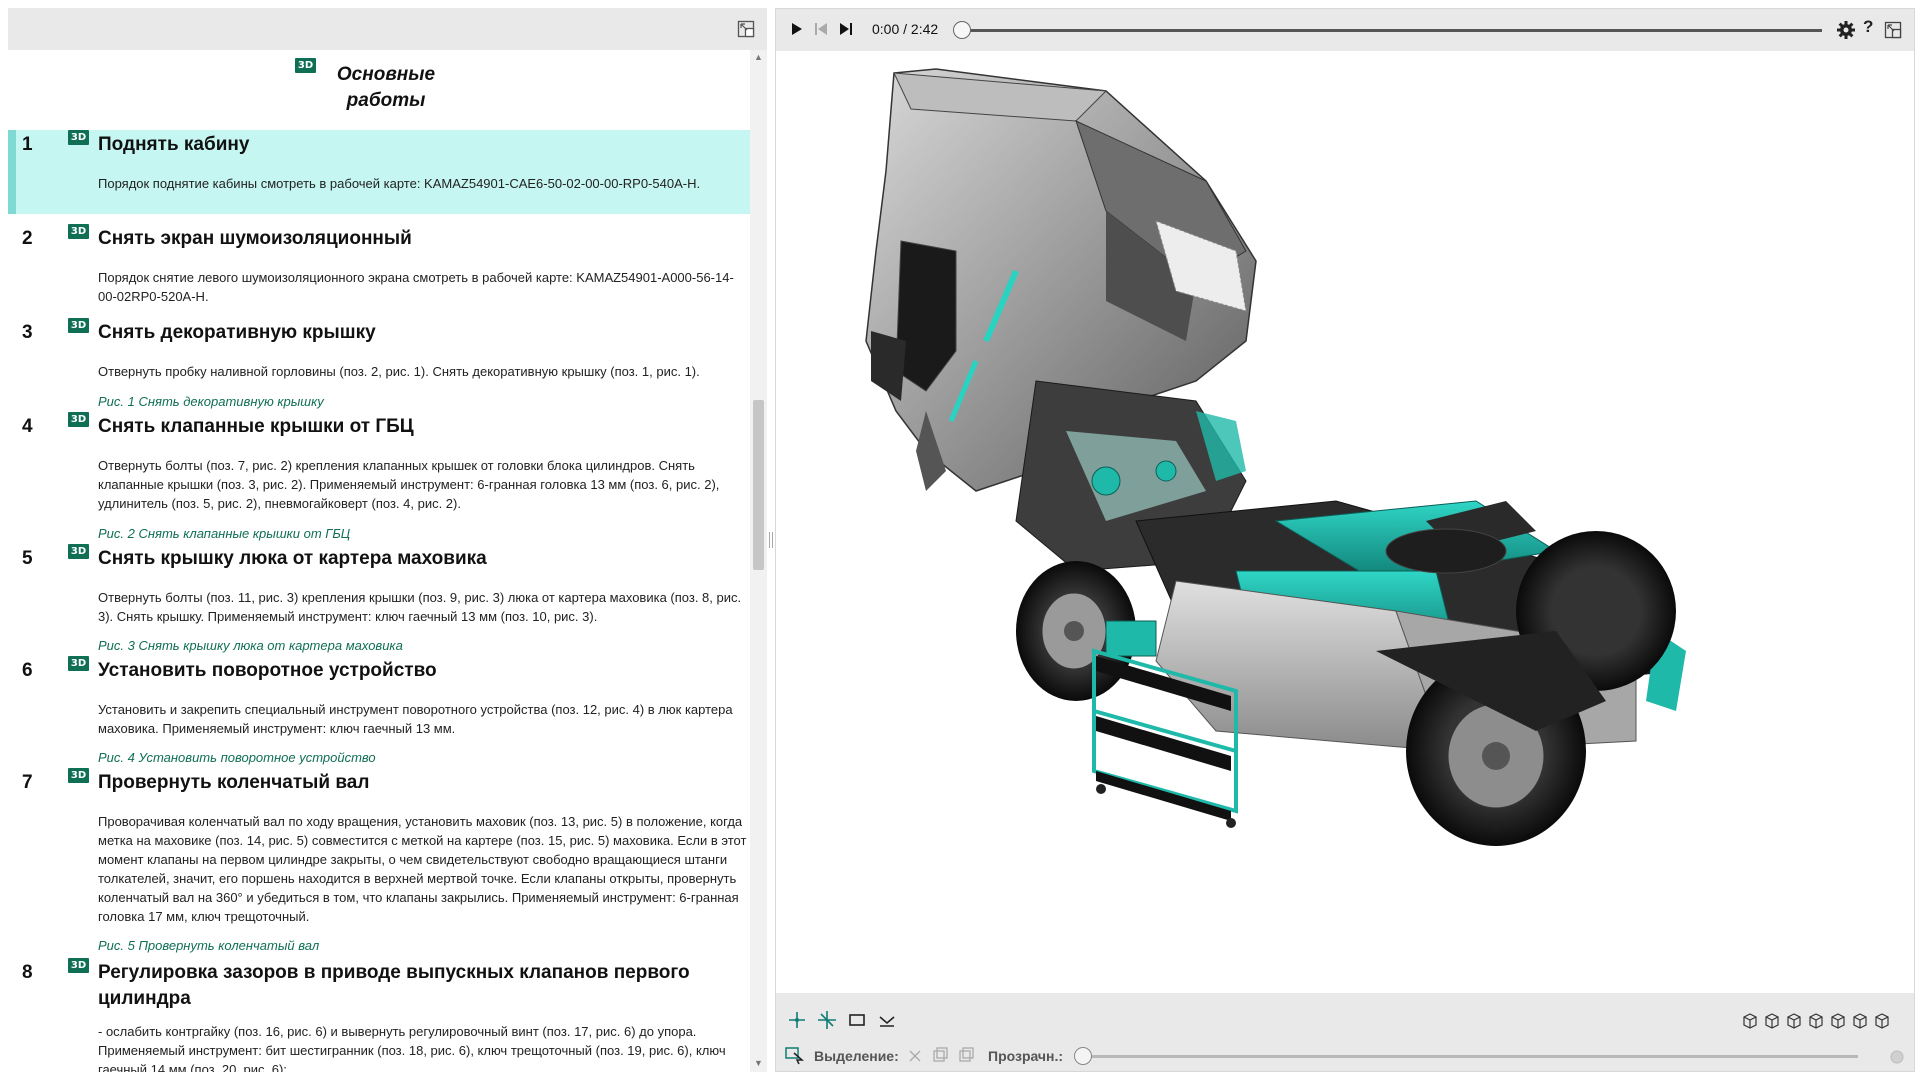 The width and height of the screenshot is (1920, 1080). What do you see at coordinates (1897, 1057) in the screenshot?
I see `transparency-reset-icon` at bounding box center [1897, 1057].